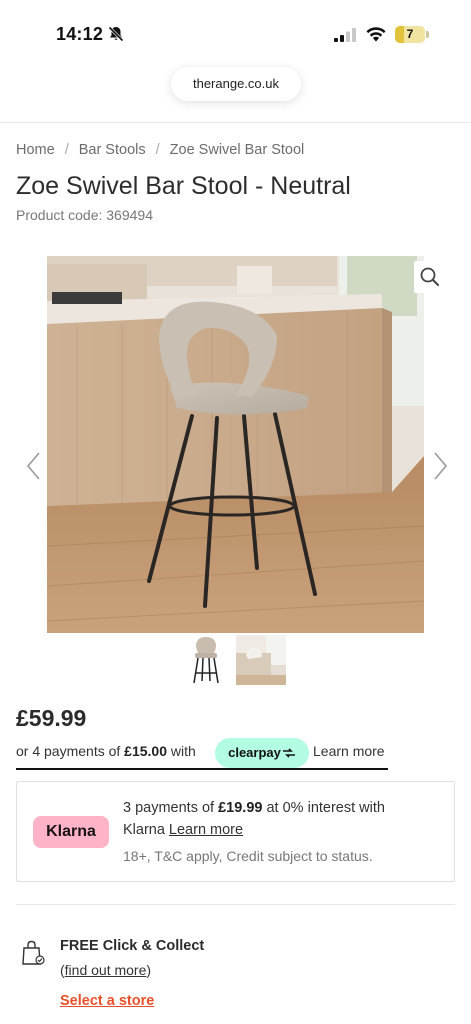 This screenshot has width=471, height=1024. Describe the element at coordinates (440, 466) in the screenshot. I see `chevron-right-icon` at that location.